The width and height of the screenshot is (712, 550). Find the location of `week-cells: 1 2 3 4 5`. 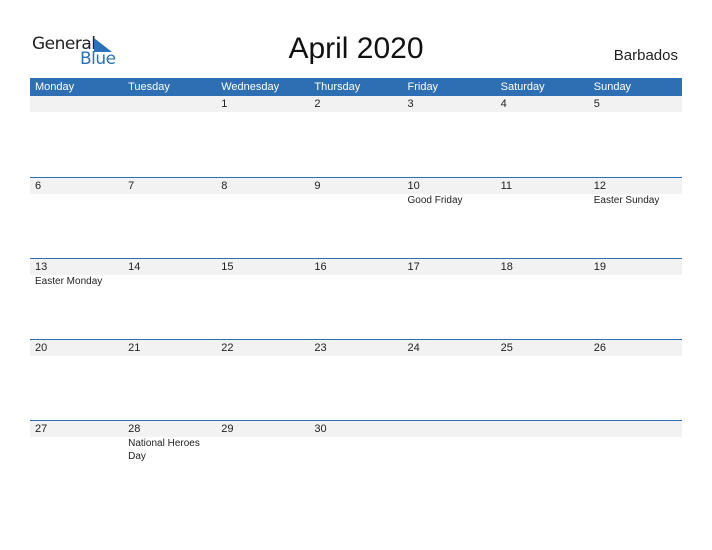

week-cells: 1 2 3 4 5 is located at coordinates (356, 104).